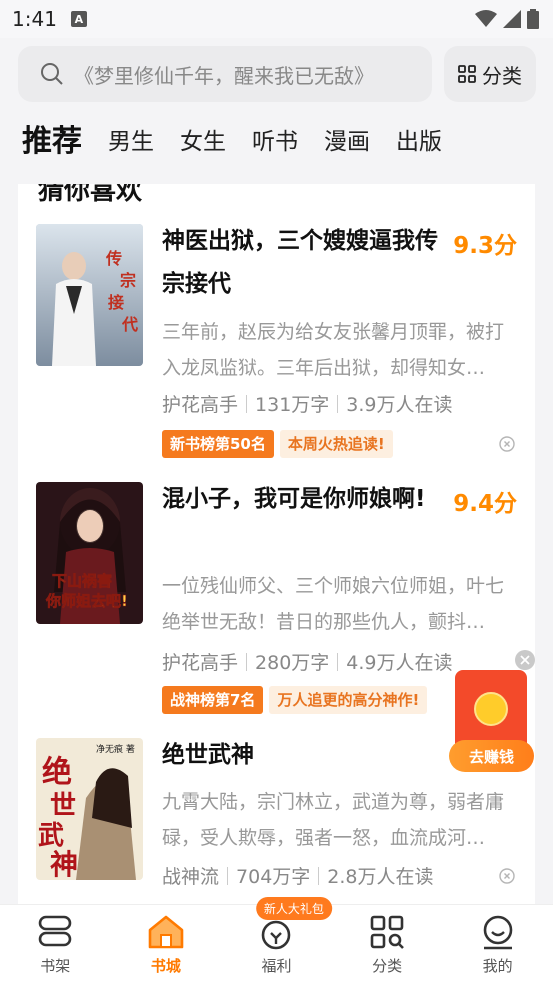 This screenshot has height=984, width=553. I want to click on svg-text: 代, so click(129, 324).